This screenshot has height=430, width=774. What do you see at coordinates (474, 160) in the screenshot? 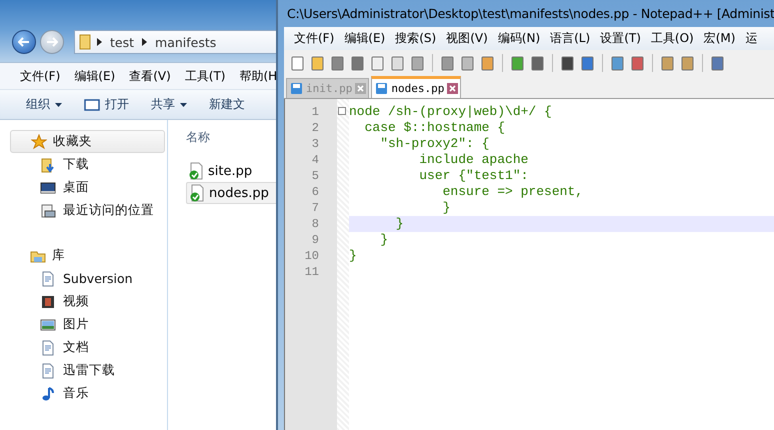
I see `code-line: include apache` at bounding box center [474, 160].